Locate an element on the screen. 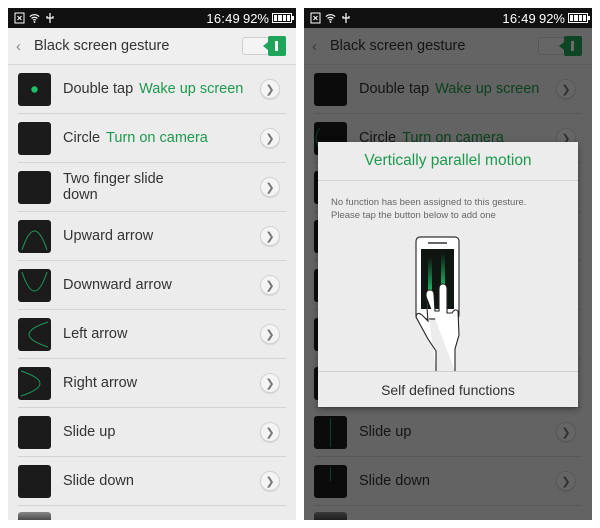 This screenshot has width=600, height=528. left-arrow-icon is located at coordinates (34, 334).